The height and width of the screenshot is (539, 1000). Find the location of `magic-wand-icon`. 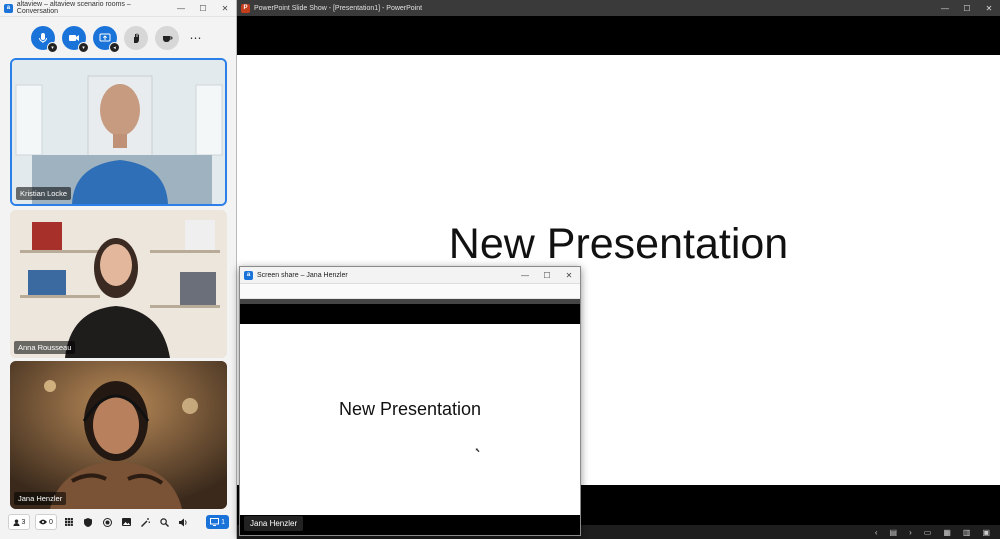

magic-wand-icon is located at coordinates (145, 522).